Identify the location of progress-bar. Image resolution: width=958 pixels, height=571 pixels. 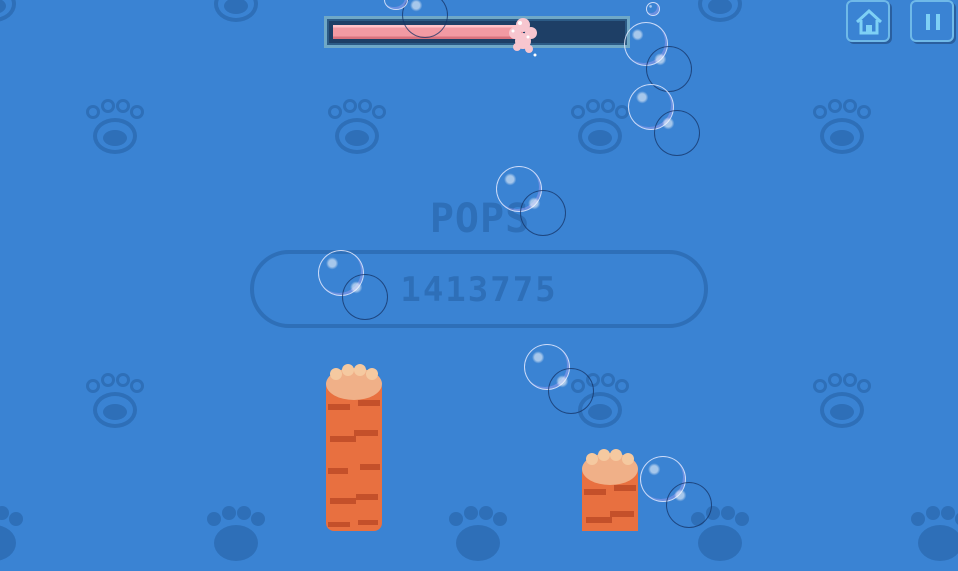
(477, 36).